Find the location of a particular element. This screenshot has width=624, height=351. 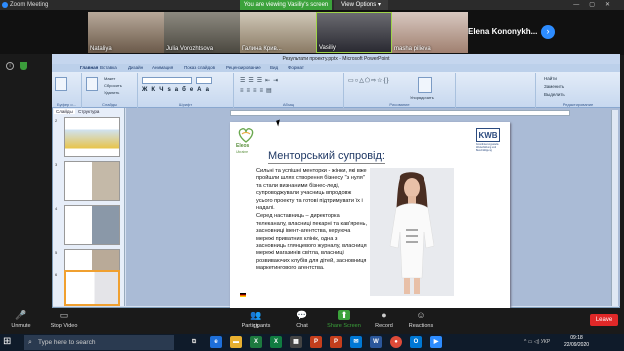

taskbar-search-input: ⌕ Type here to search is located at coordinates (99, 342).